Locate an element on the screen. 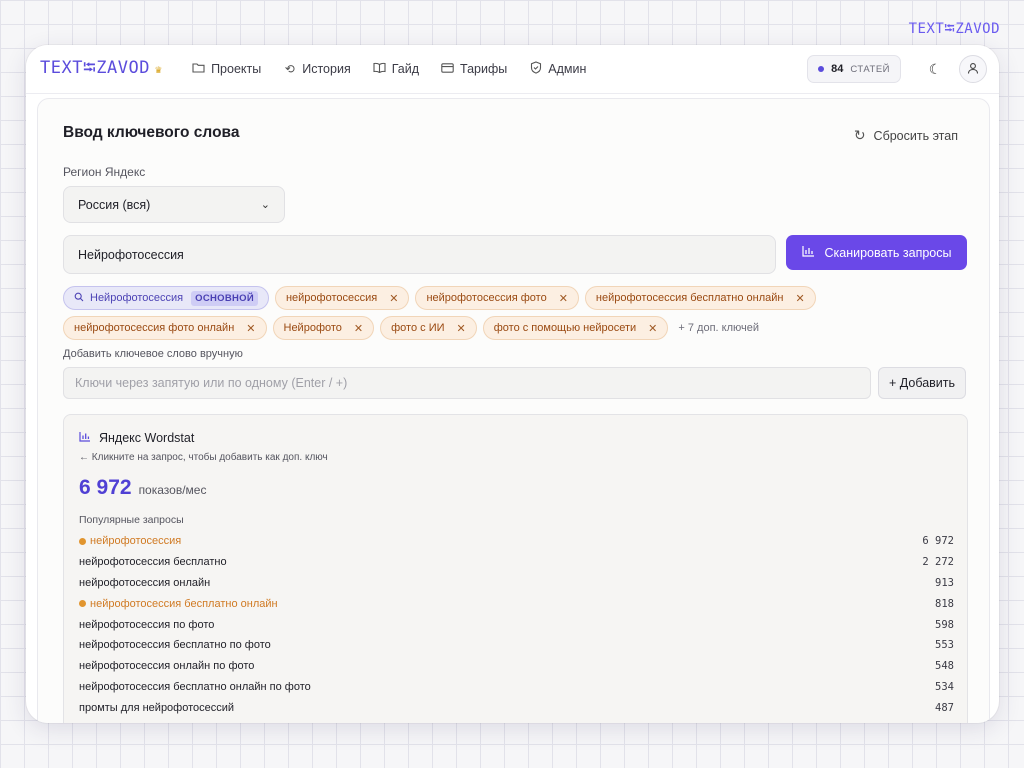 The image size is (1024, 768). query-row: нейрофотосессия онлайн по фото 548 is located at coordinates (516, 666).